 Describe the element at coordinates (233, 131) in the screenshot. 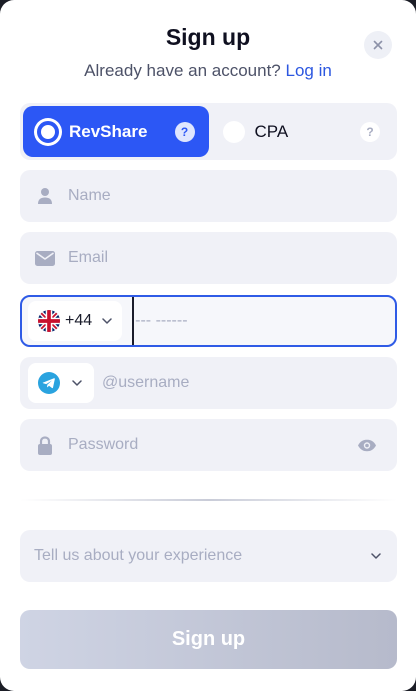

I see `radio-unselected-icon` at that location.